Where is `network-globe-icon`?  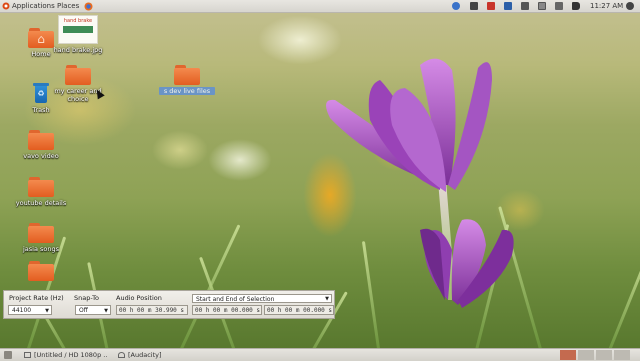 network-globe-icon is located at coordinates (456, 6).